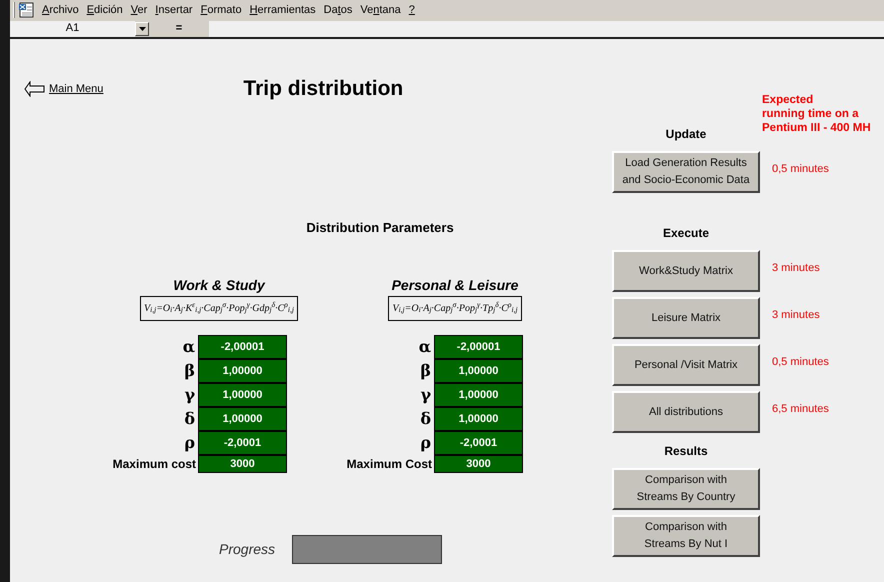 This screenshot has width=884, height=582. I want to click on action-button: Work&Study Matrix, so click(686, 271).